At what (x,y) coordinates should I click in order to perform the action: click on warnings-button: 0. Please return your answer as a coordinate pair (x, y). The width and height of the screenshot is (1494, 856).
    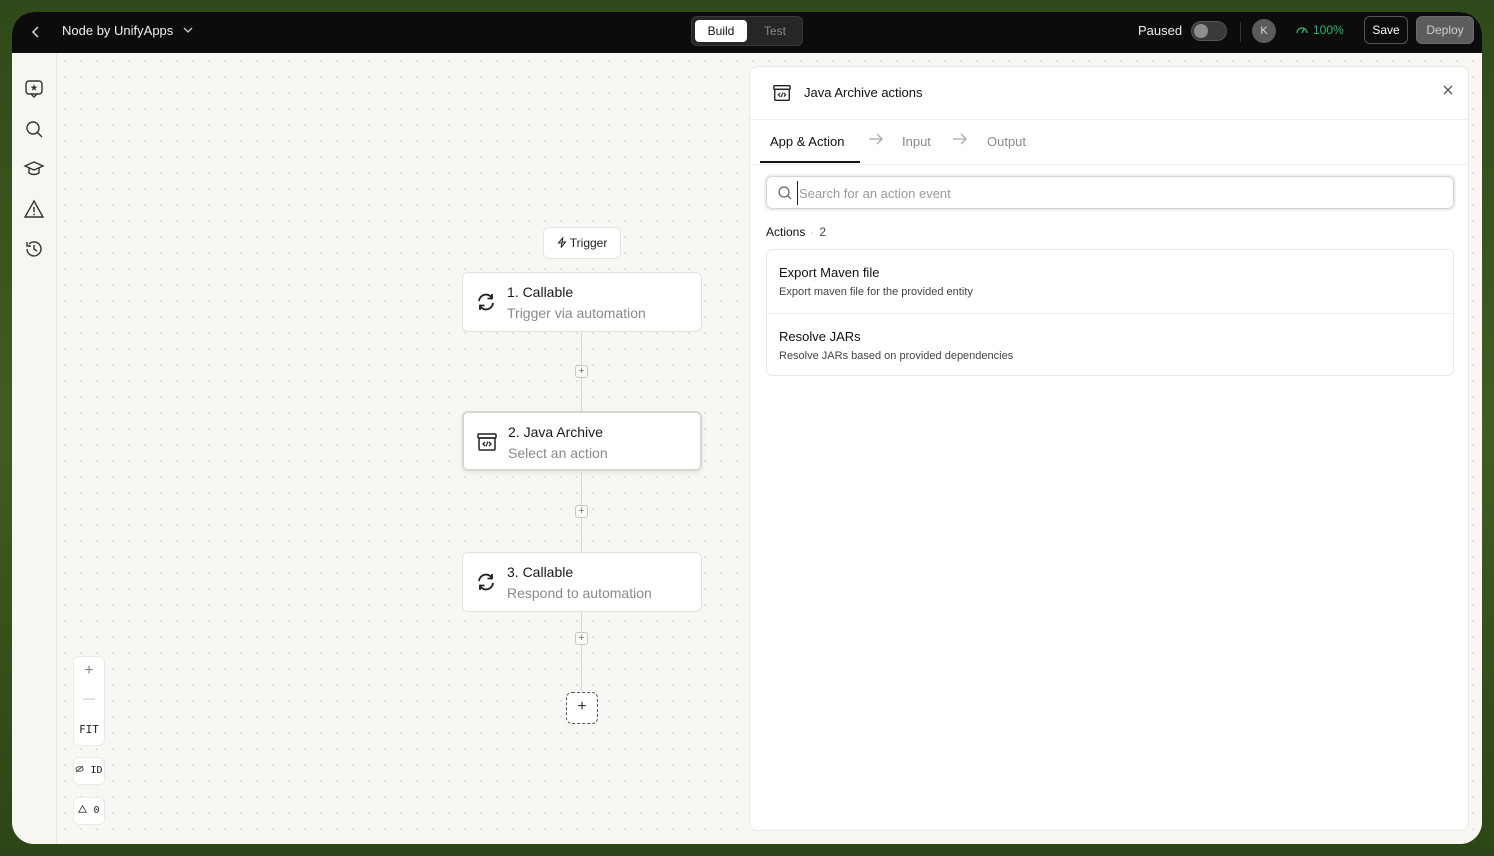
    Looking at the image, I should click on (89, 811).